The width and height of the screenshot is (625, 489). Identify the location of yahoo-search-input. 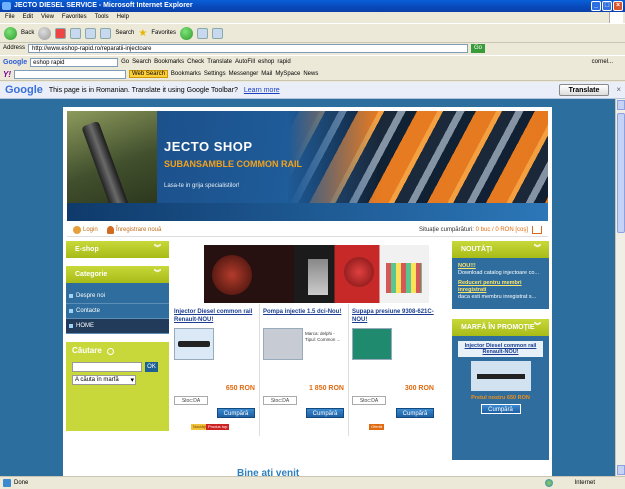
(70, 74).